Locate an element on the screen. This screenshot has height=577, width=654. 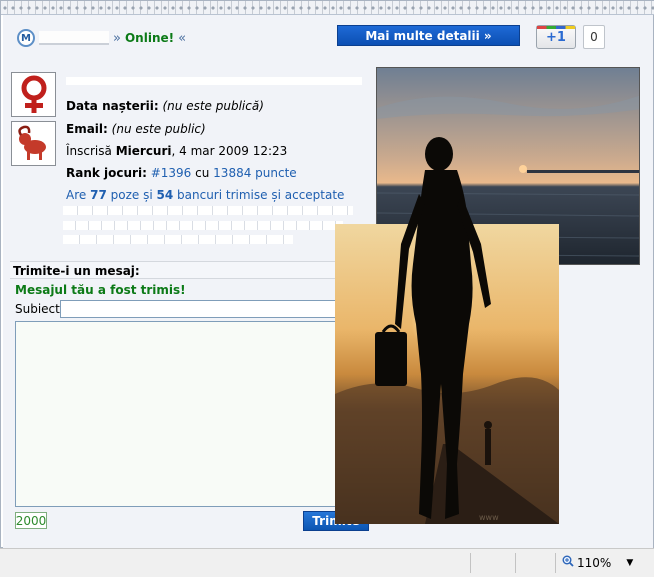
joined-prefix: Înscrisă is located at coordinates (89, 151).